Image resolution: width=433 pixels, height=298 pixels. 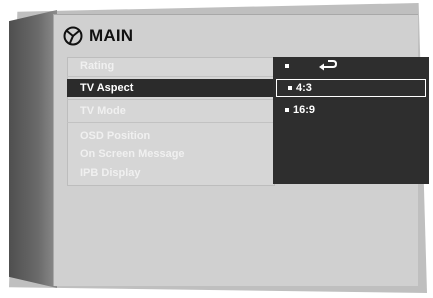 What do you see at coordinates (115, 136) in the screenshot?
I see `menu-item-label: OSD Position` at bounding box center [115, 136].